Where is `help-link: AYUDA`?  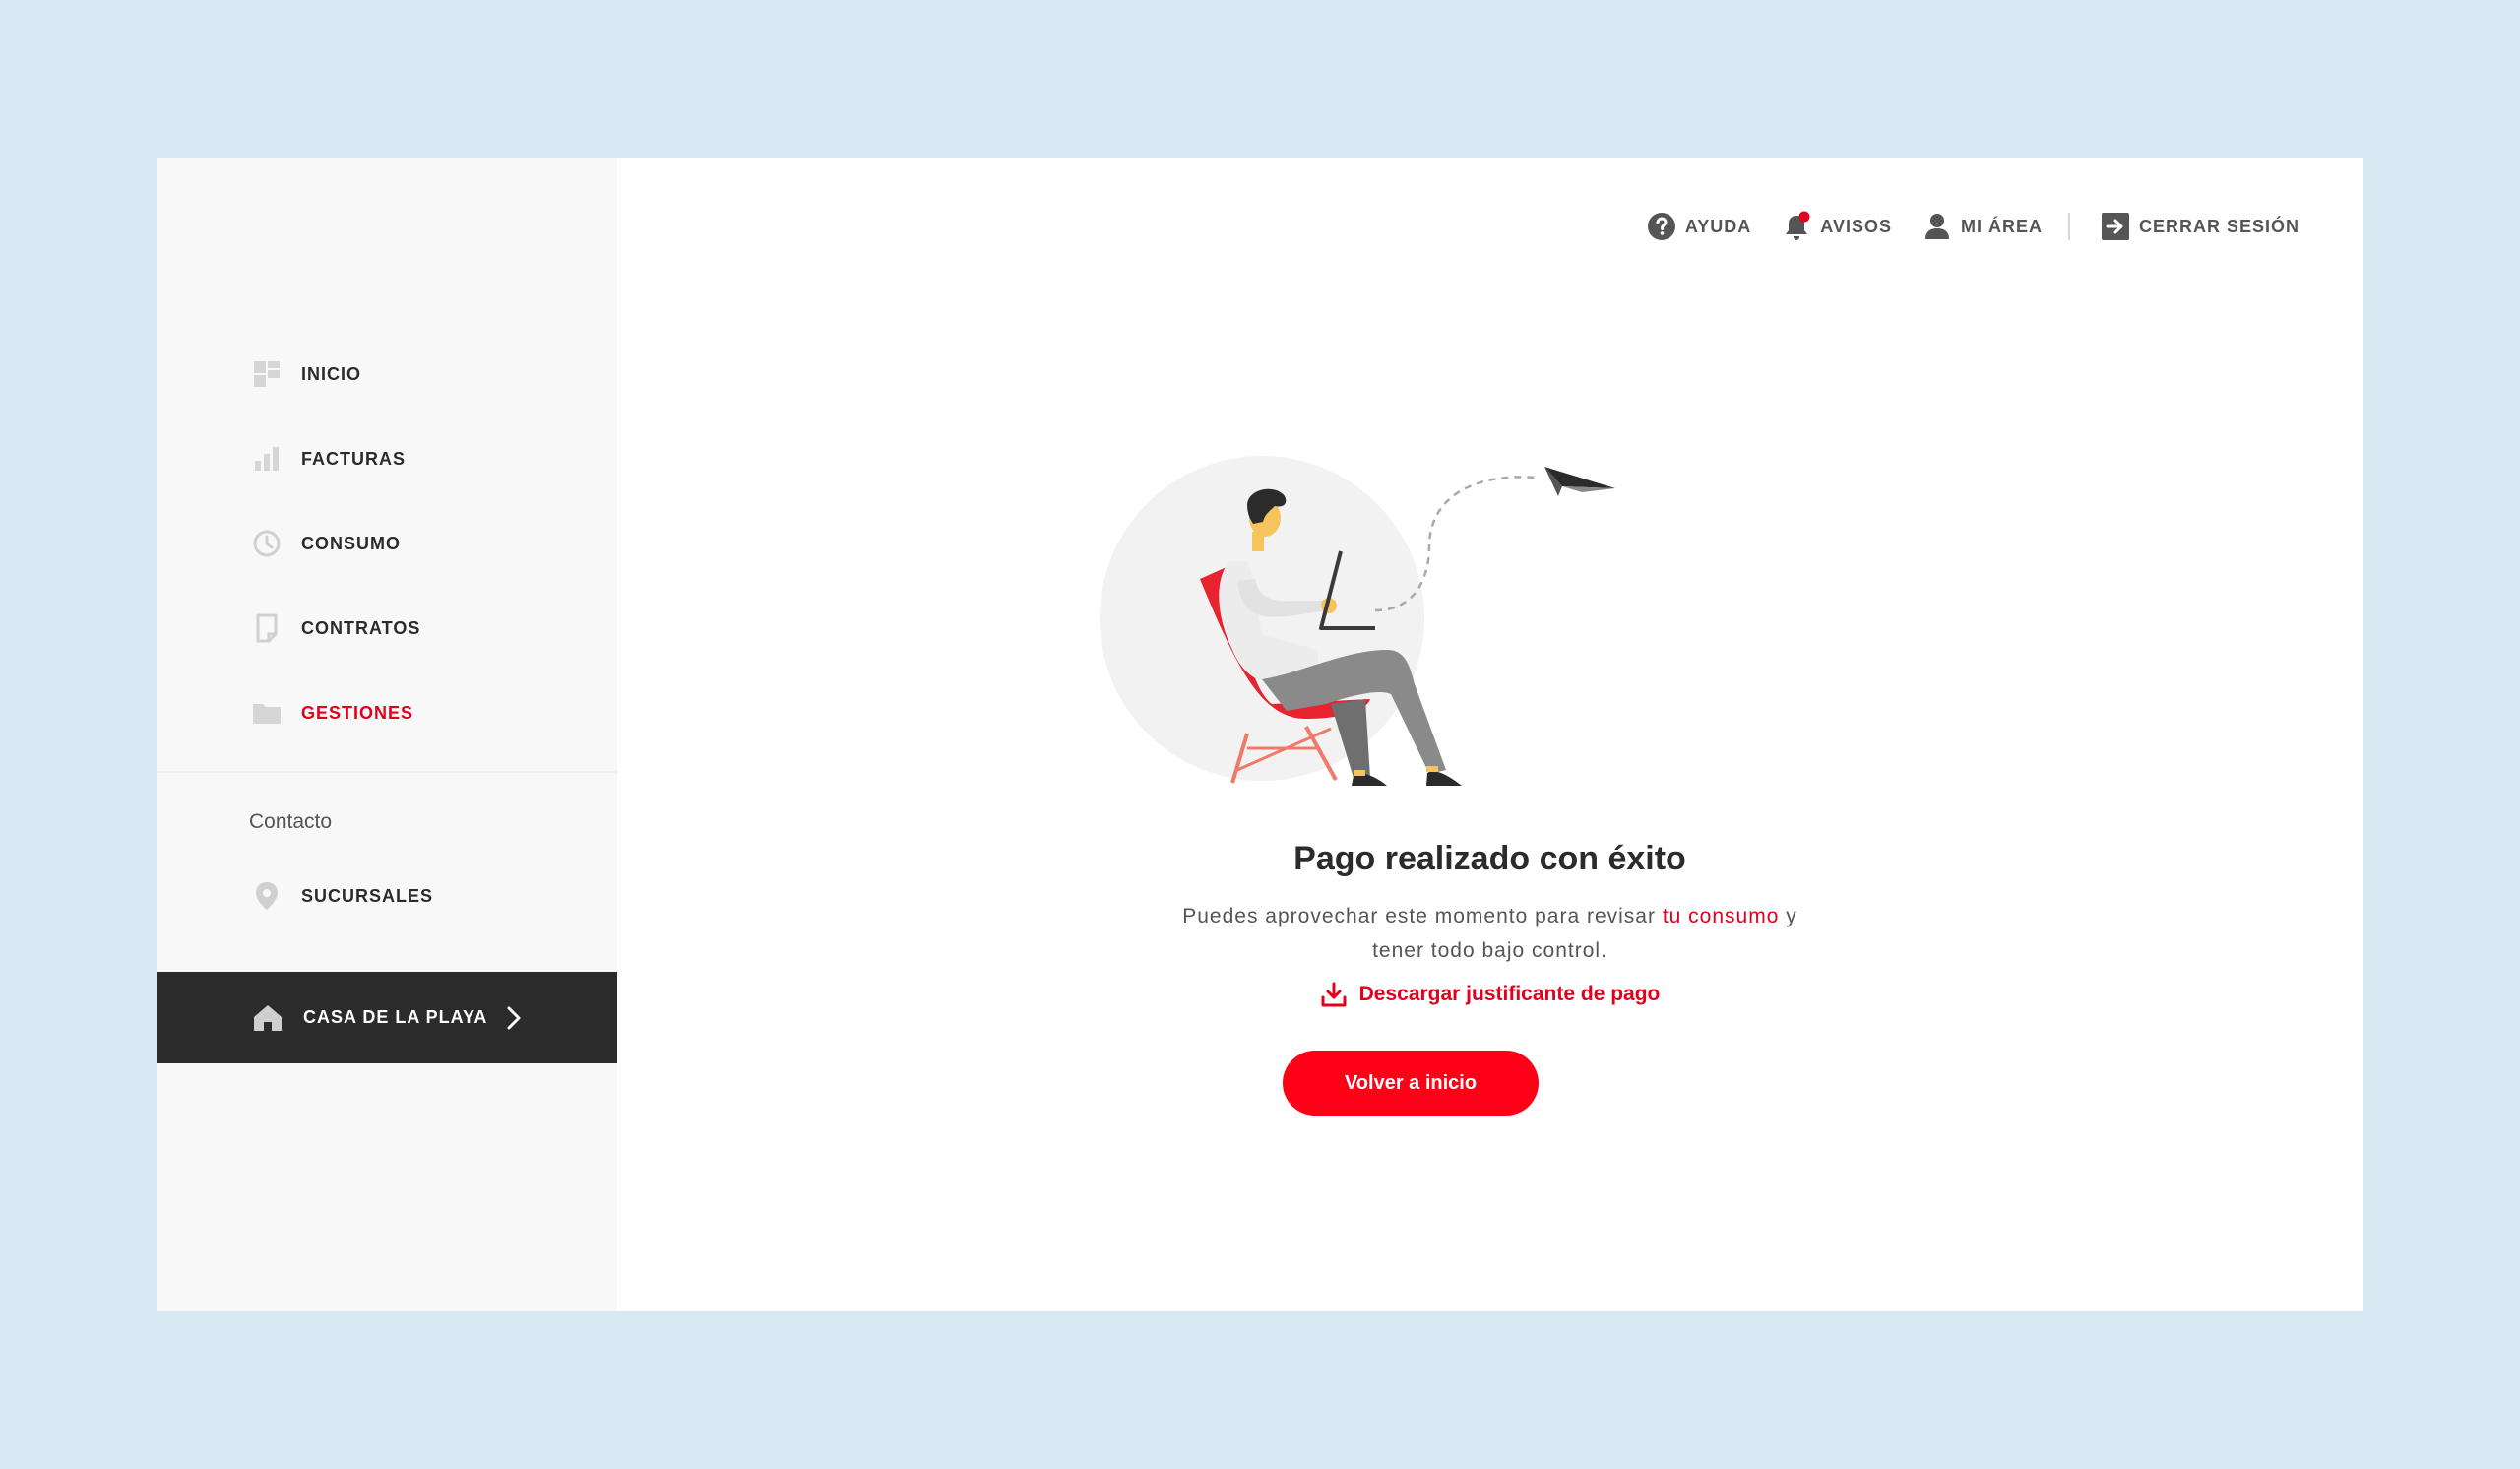
help-link: AYUDA is located at coordinates (1698, 227).